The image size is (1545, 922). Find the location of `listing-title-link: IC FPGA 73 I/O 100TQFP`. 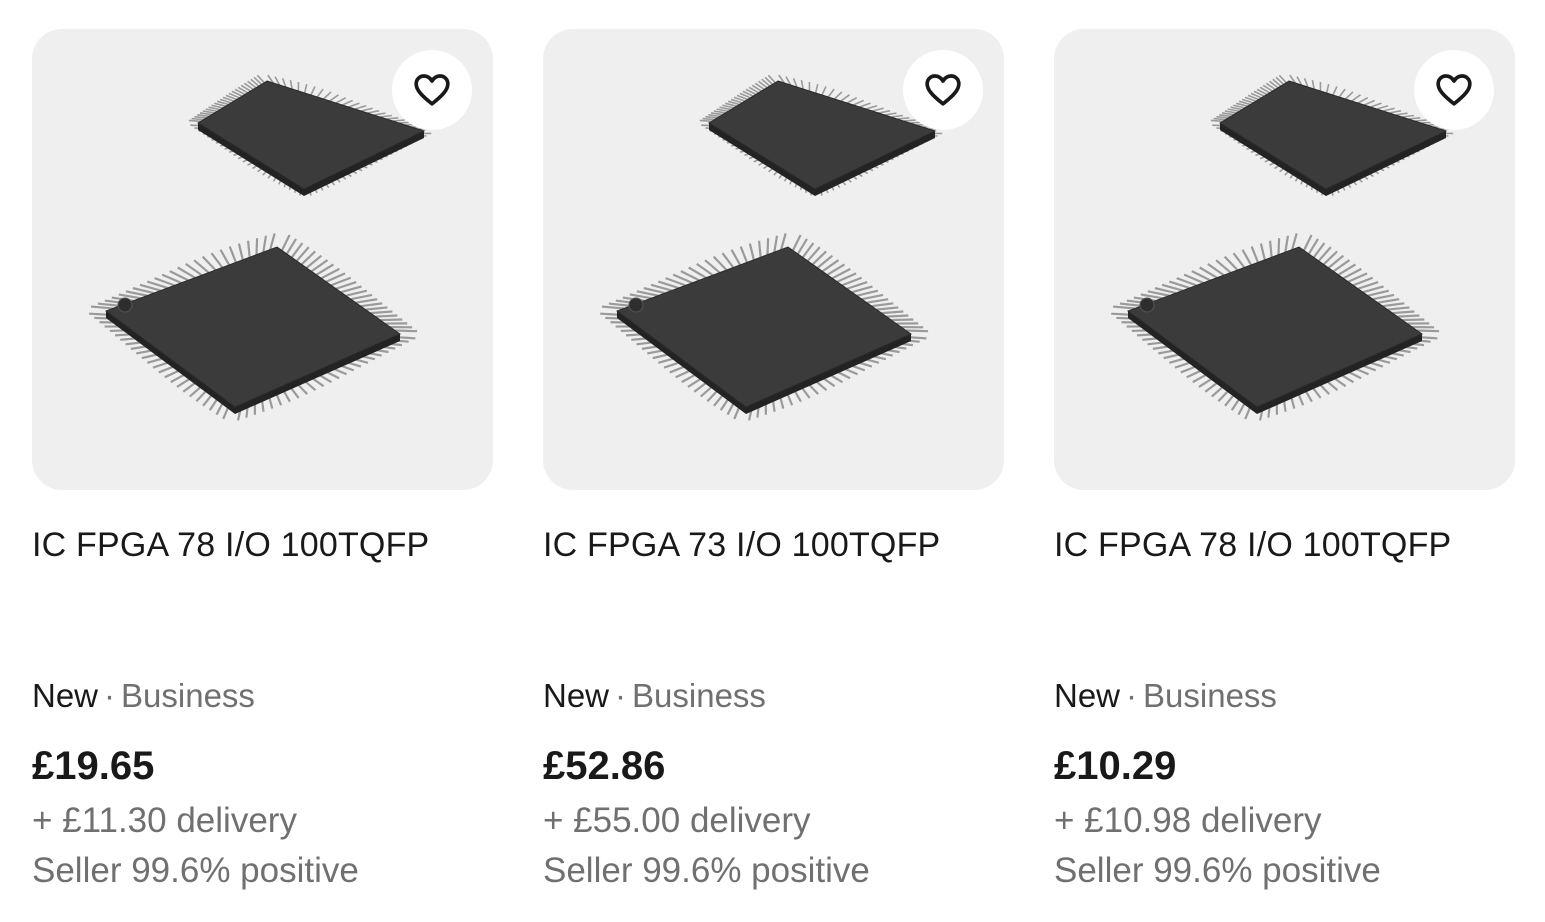

listing-title-link: IC FPGA 73 I/O 100TQFP is located at coordinates (773, 545).